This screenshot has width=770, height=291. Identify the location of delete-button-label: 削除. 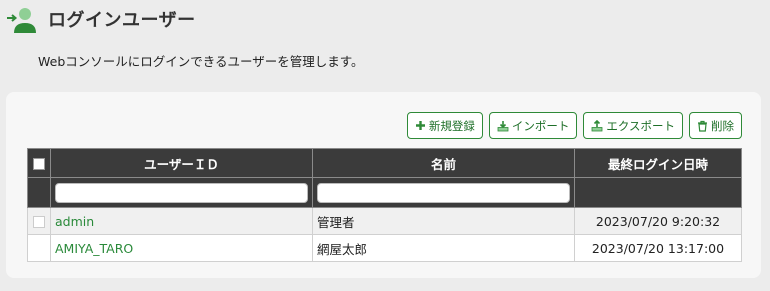
(722, 125).